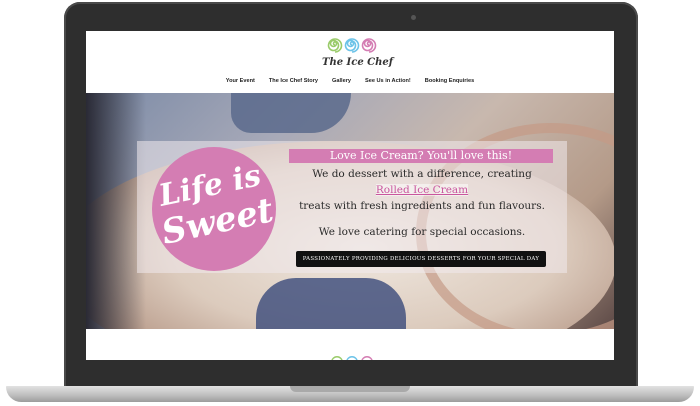 The width and height of the screenshot is (700, 406). What do you see at coordinates (214, 205) in the screenshot?
I see `badge-text: Life is Sweet` at bounding box center [214, 205].